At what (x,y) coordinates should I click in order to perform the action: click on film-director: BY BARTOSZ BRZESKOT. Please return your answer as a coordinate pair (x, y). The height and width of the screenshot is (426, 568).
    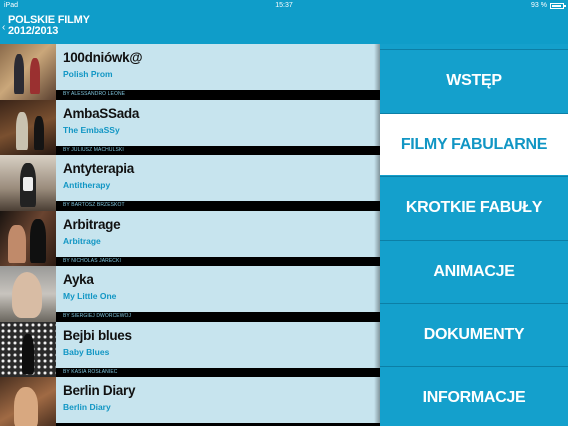
    Looking at the image, I should click on (94, 205).